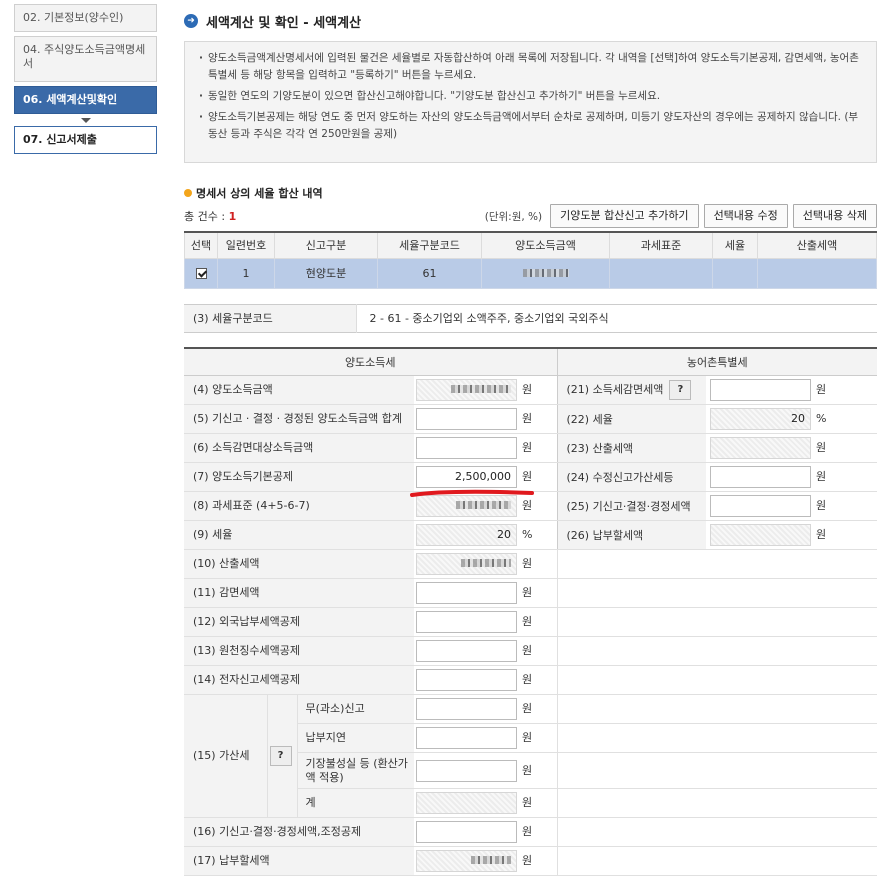 The image size is (890, 891). What do you see at coordinates (530, 193) in the screenshot?
I see `summary-heading: 명세서 상의 세율 합산 내역` at bounding box center [530, 193].